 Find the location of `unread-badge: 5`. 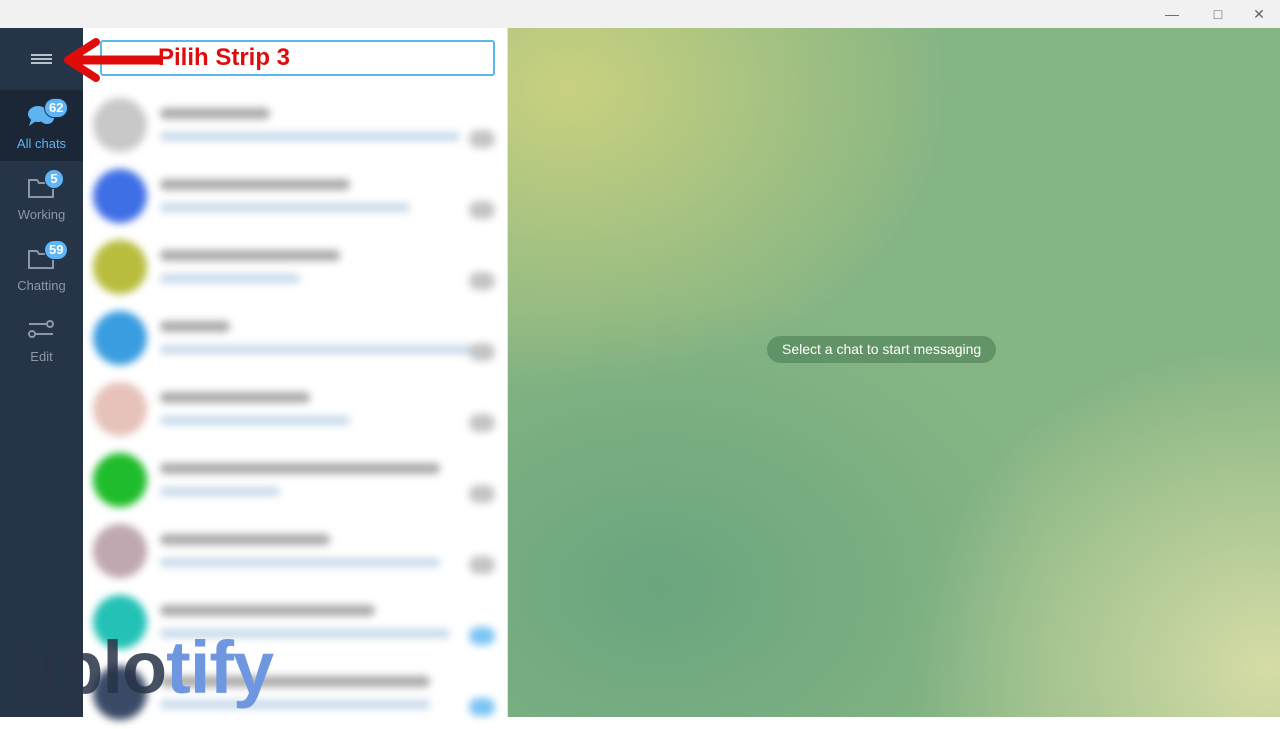

unread-badge: 5 is located at coordinates (54, 179).